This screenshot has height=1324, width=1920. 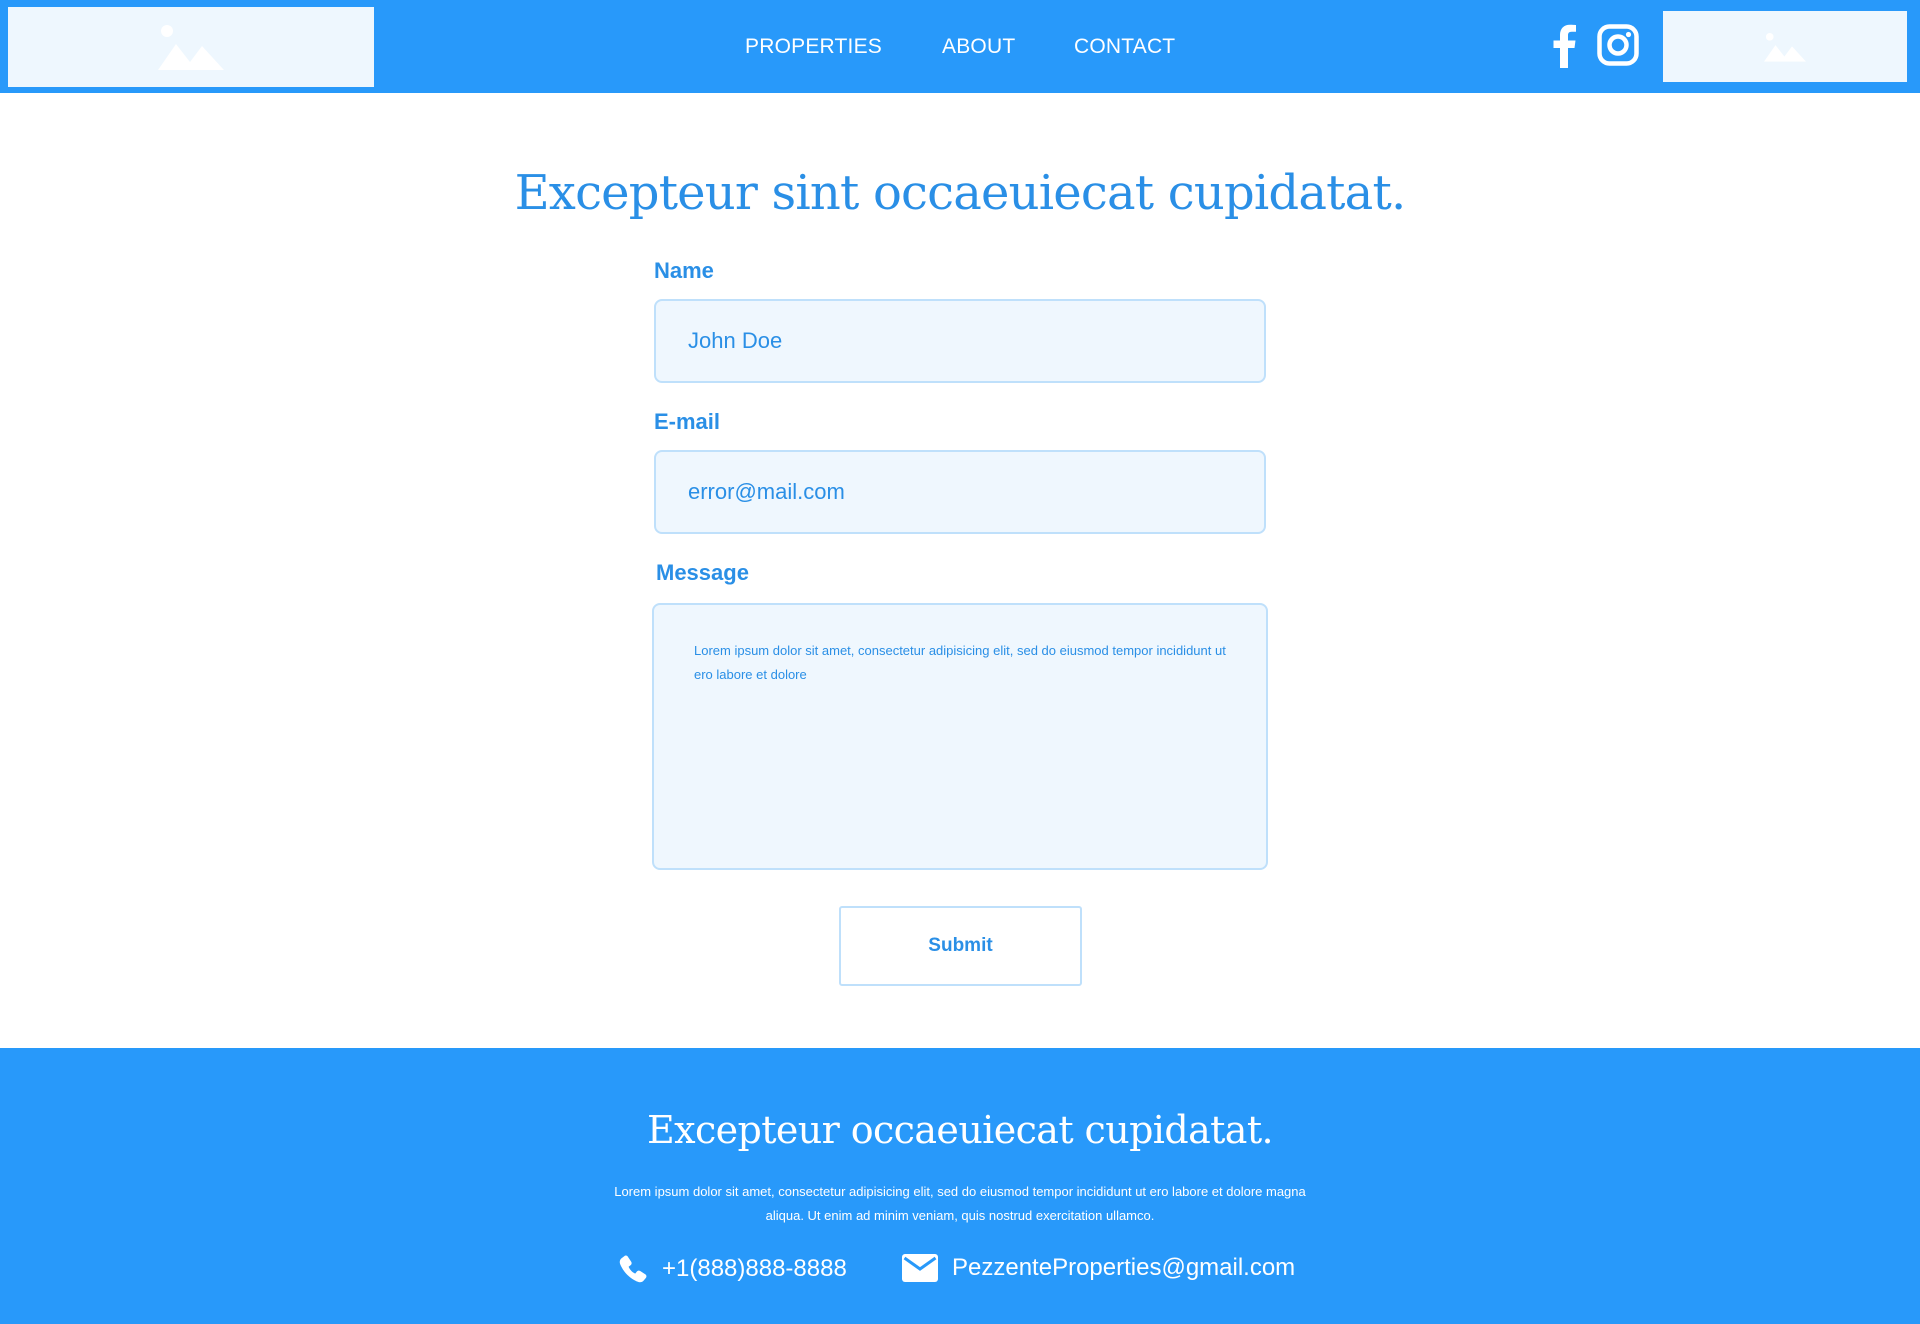 What do you see at coordinates (960, 341) in the screenshot?
I see `name-input: John Doe` at bounding box center [960, 341].